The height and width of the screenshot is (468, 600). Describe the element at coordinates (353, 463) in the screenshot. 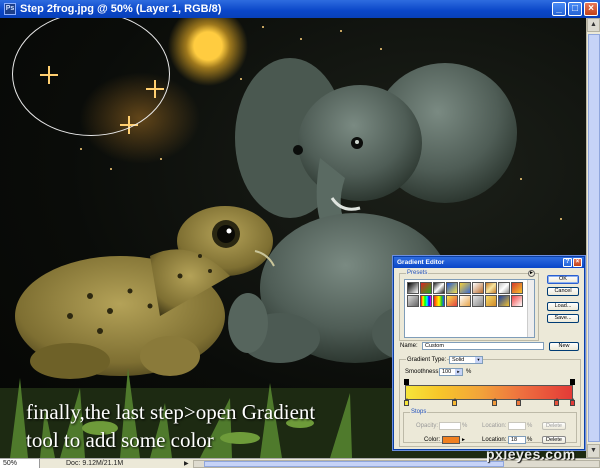

I see `horizontal-scroll-thumb` at that location.